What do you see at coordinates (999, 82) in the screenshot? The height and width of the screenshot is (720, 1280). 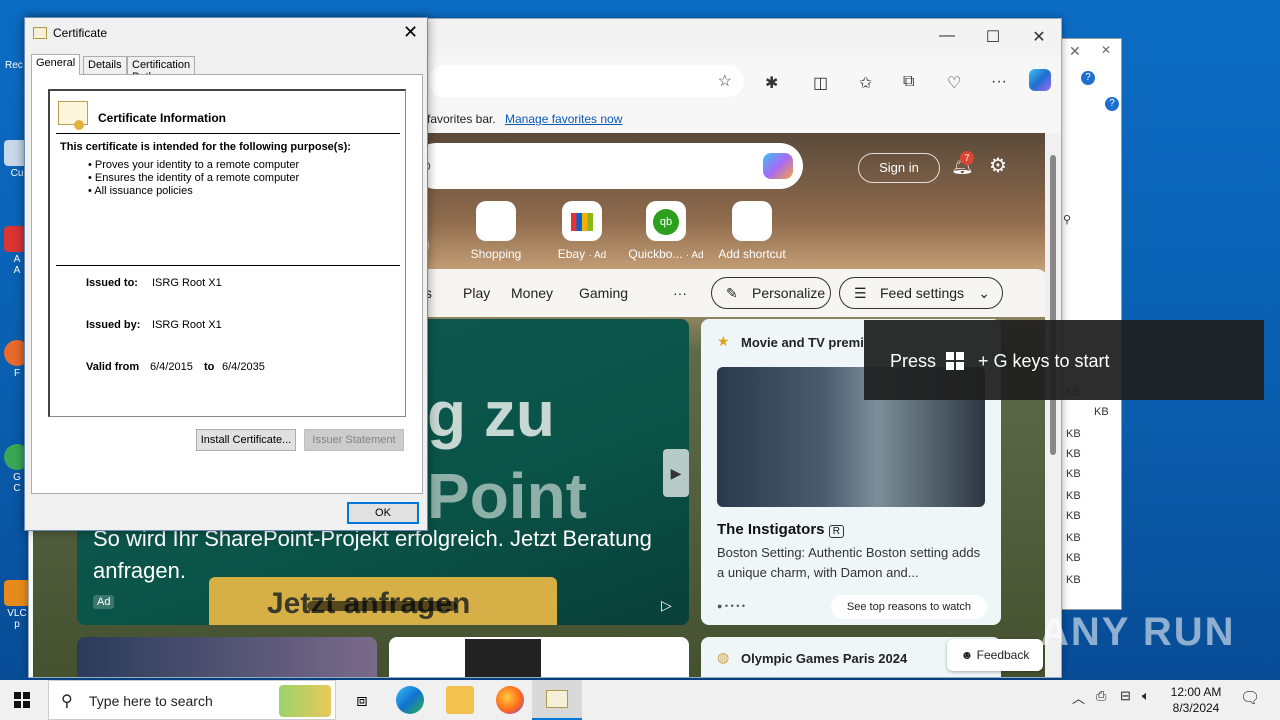 I see `more-menu-icon: ···` at bounding box center [999, 82].